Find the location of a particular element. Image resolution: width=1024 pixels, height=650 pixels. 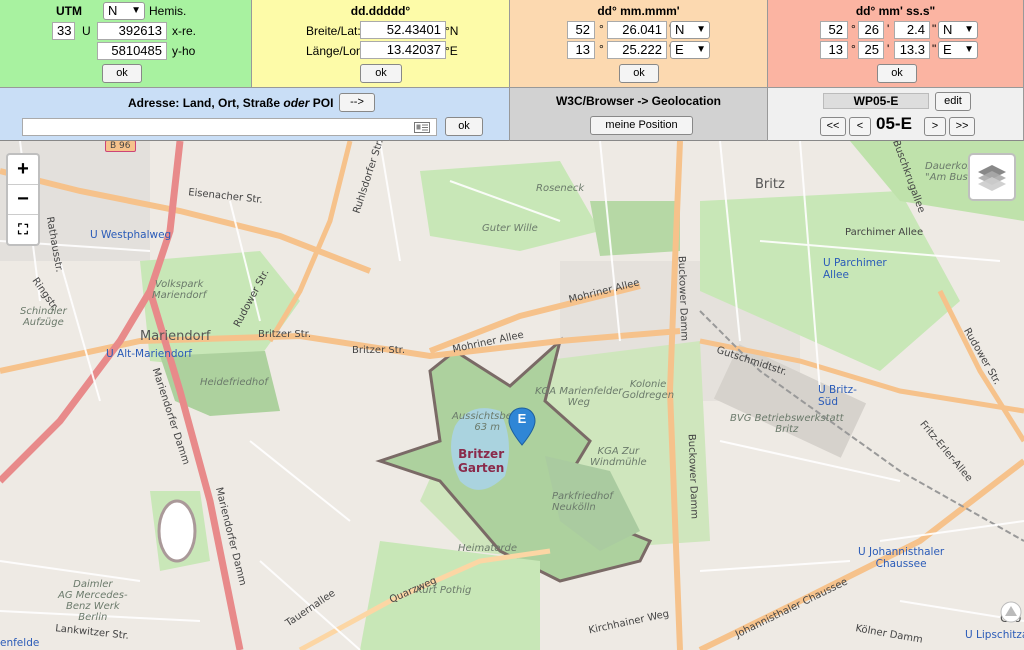

station-britz-sued: U Britz- Süd is located at coordinates (837, 396).